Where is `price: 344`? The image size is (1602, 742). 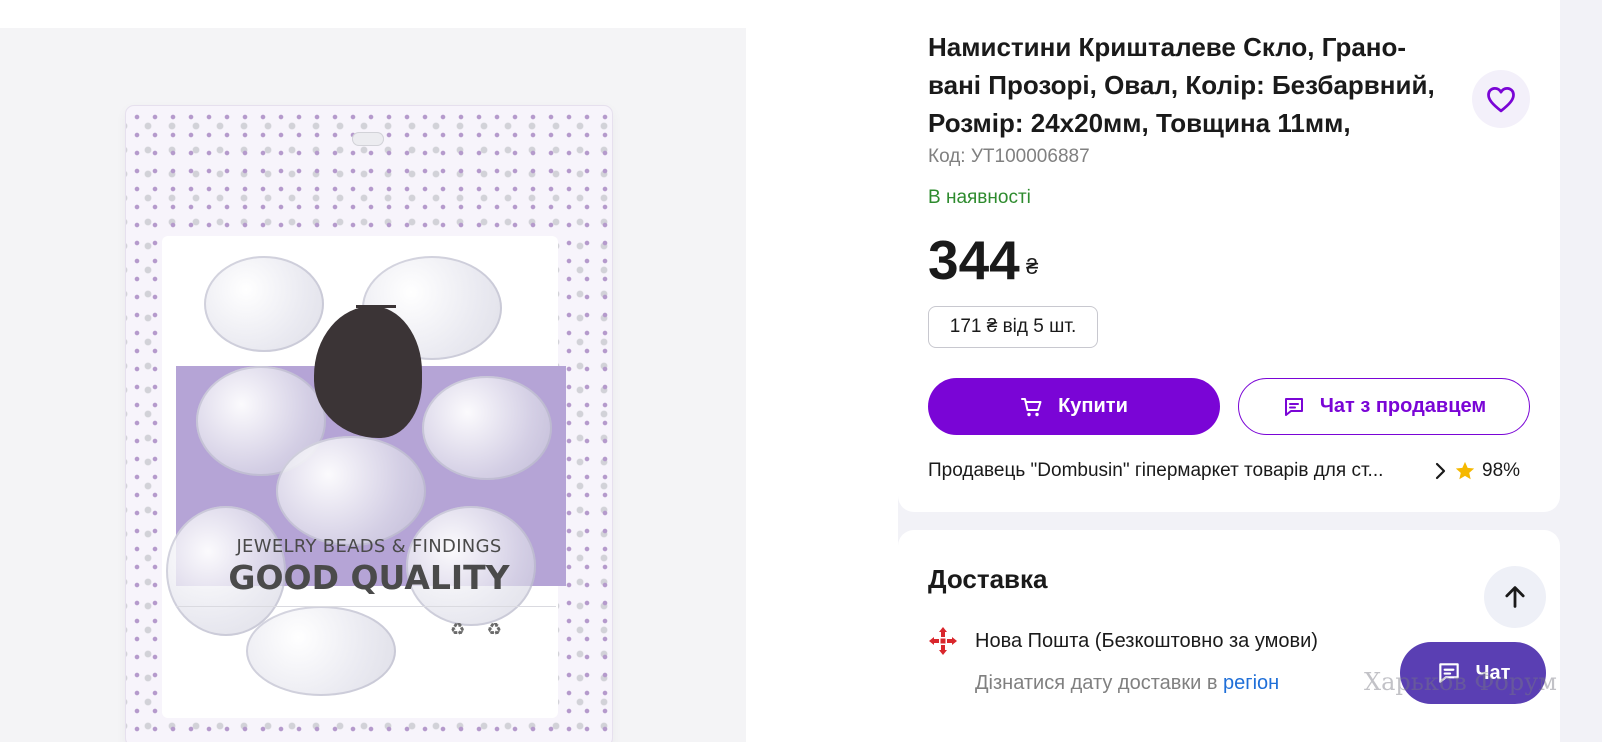
price: 344 is located at coordinates (974, 260).